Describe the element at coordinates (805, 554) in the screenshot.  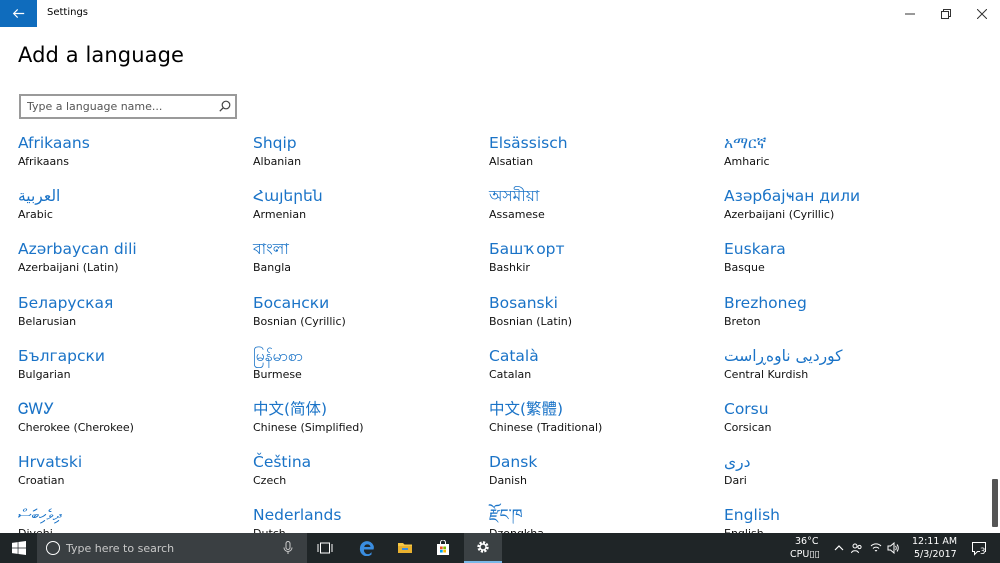
I see `cpu-readout: CPU▯▯` at that location.